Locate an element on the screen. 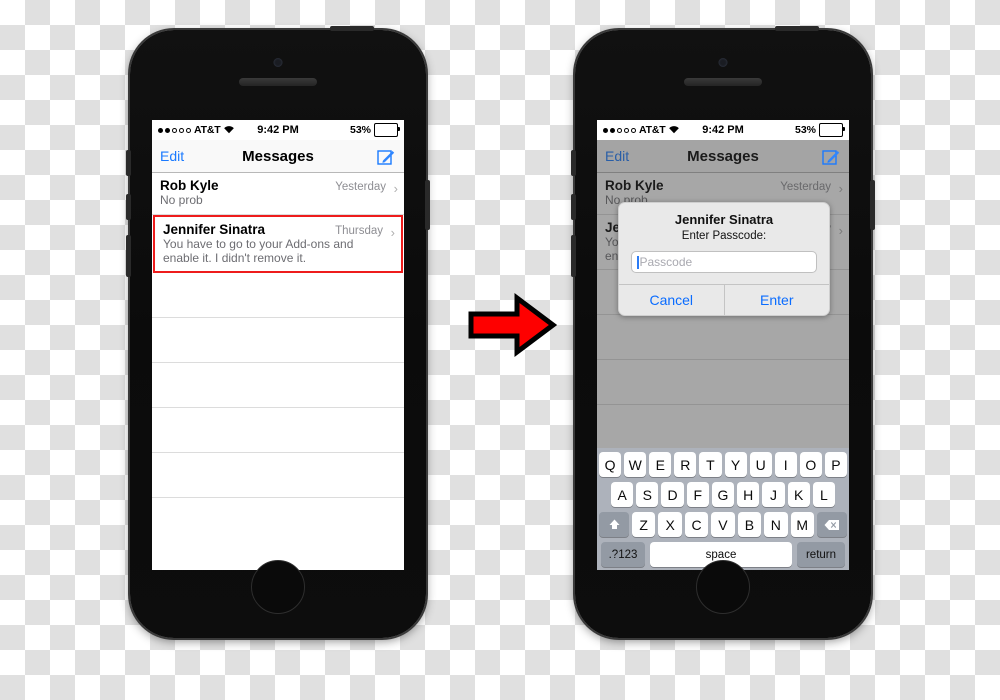 This screenshot has height=700, width=1000. key-w: W is located at coordinates (635, 464).